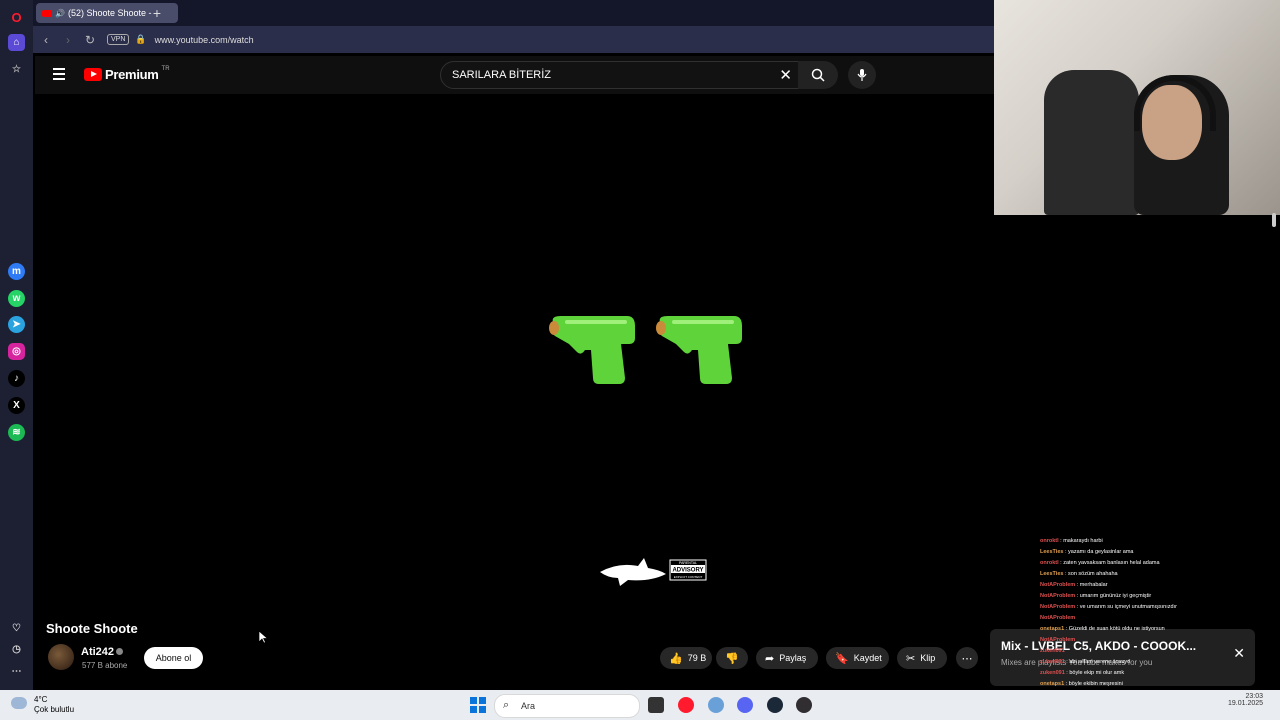 This screenshot has height=720, width=1280. I want to click on new-tab-button: +, so click(157, 13).